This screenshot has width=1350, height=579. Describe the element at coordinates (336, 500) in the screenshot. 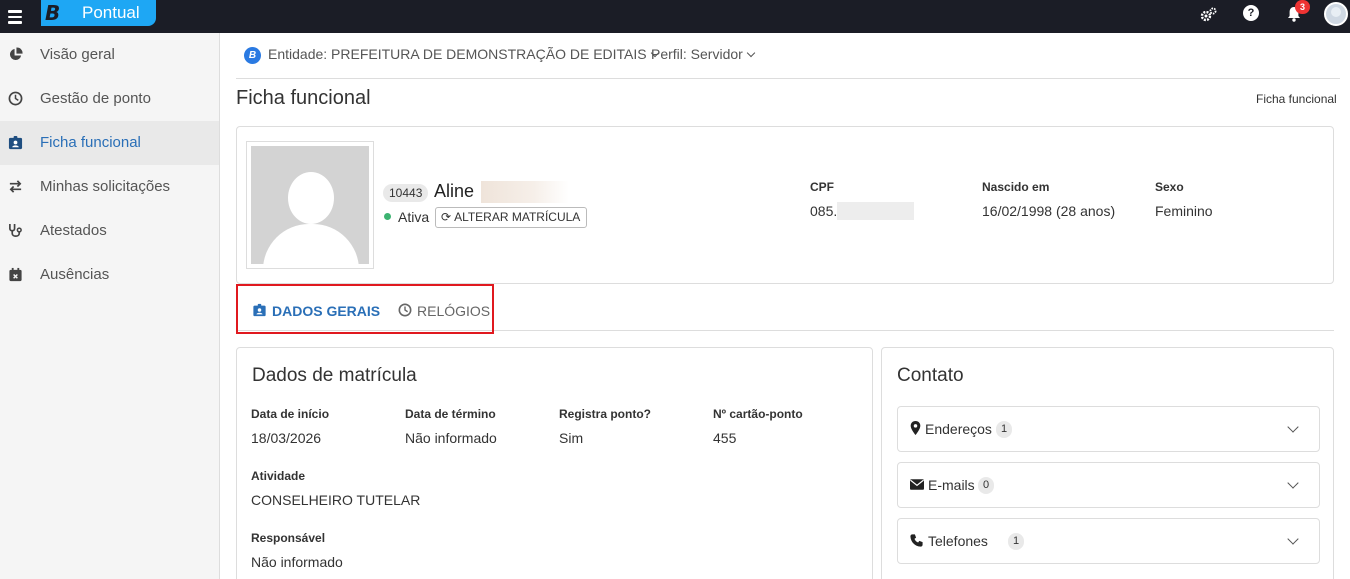

I see `atividade-value: CONSELHEIRO TUTELAR` at that location.